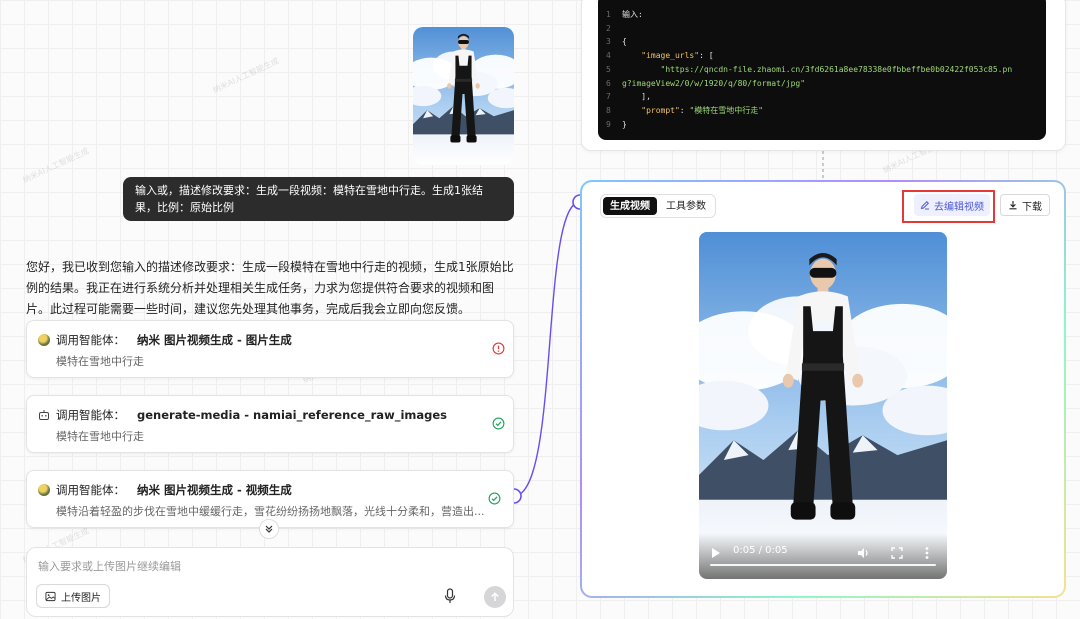 Image resolution: width=1080 pixels, height=619 pixels. Describe the element at coordinates (677, 56) in the screenshot. I see `code-line-text: "image_urls": [` at that location.